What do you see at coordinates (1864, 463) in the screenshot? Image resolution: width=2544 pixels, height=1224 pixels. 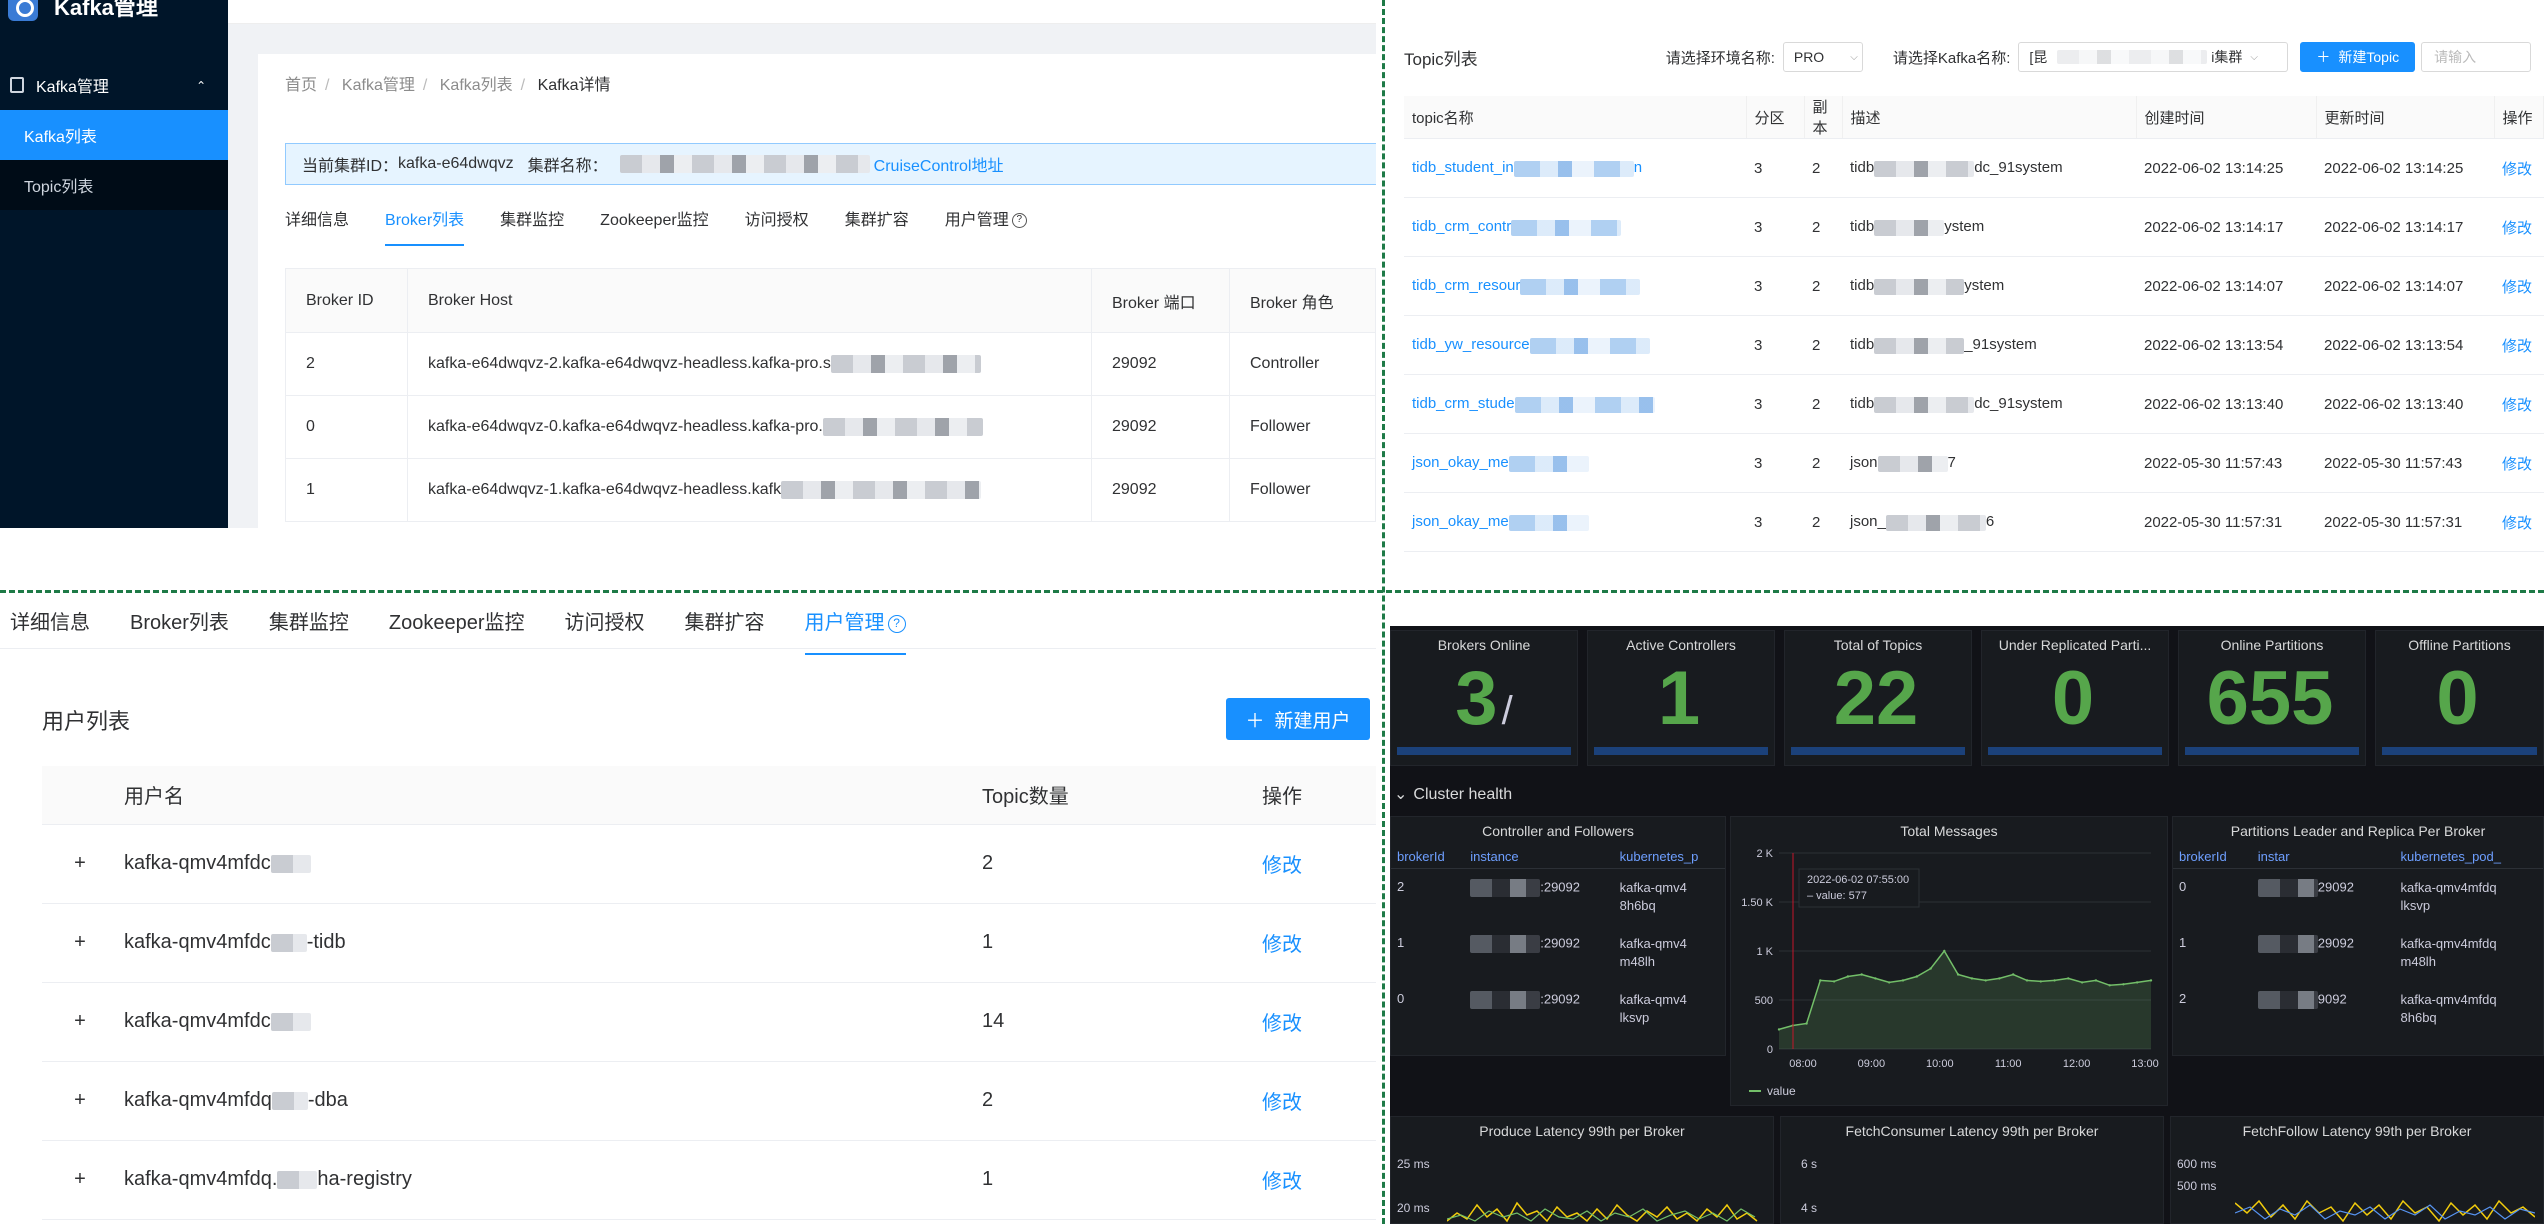 I see `description-text: json` at bounding box center [1864, 463].